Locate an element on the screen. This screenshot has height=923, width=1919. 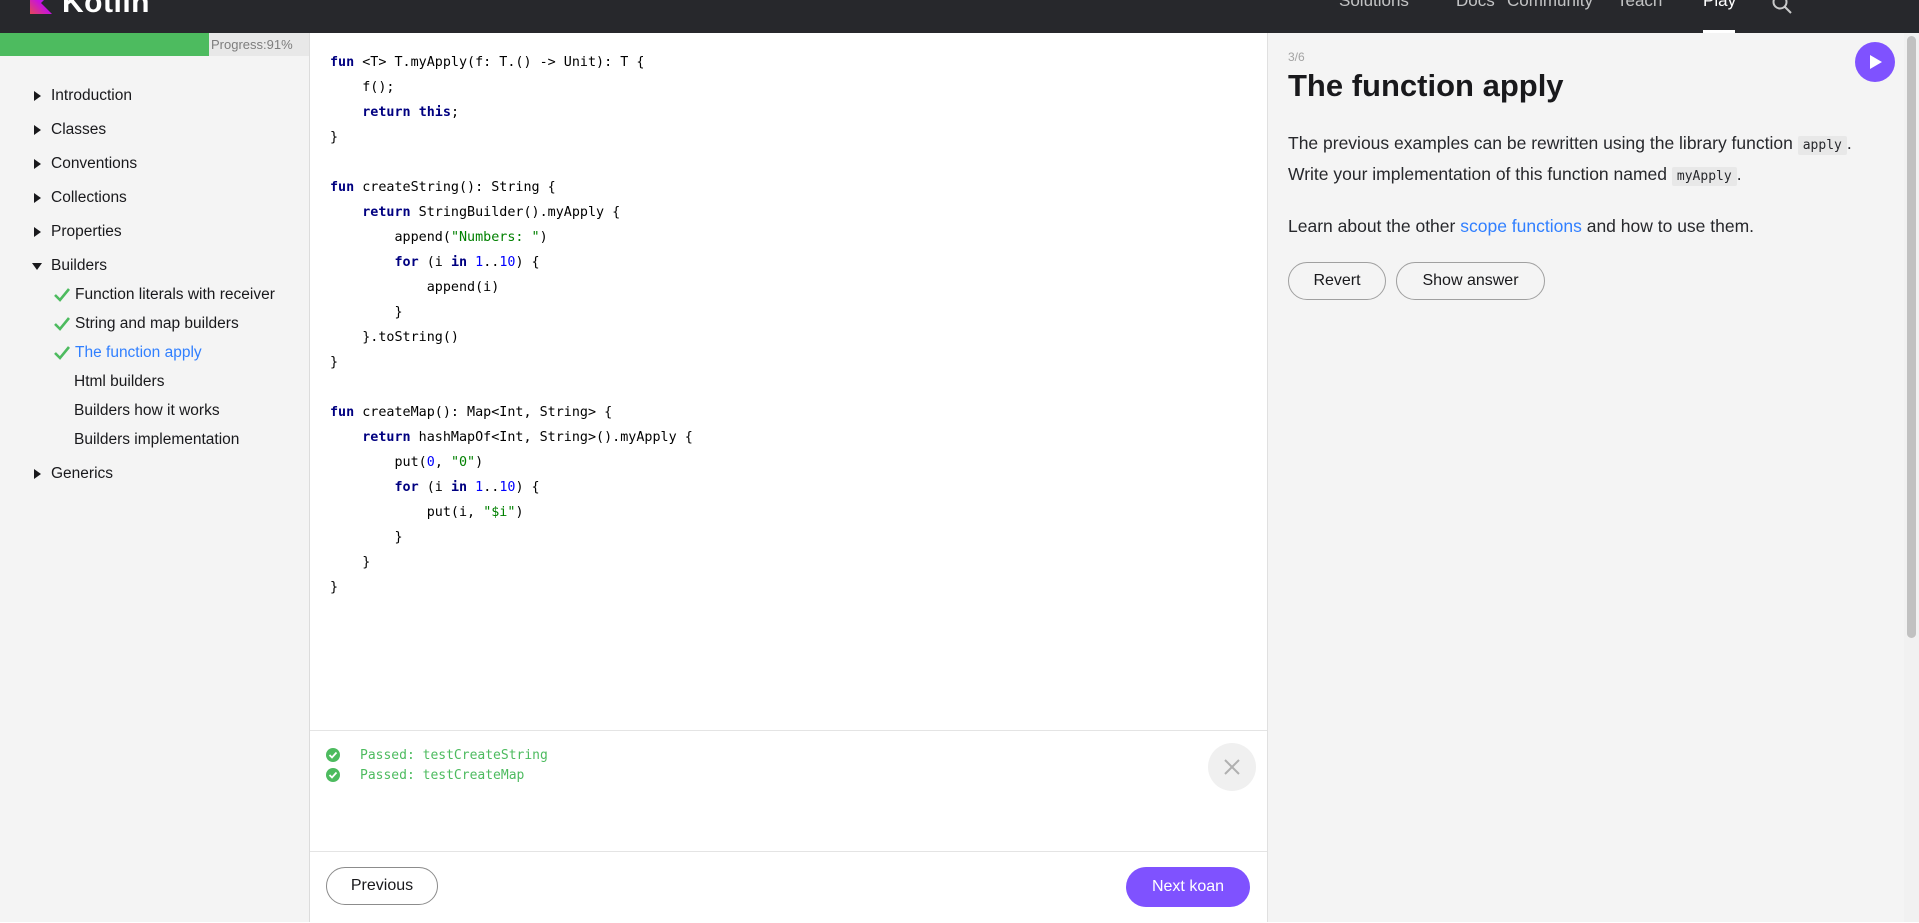
section-conventions: Conventions is located at coordinates (68, 164).